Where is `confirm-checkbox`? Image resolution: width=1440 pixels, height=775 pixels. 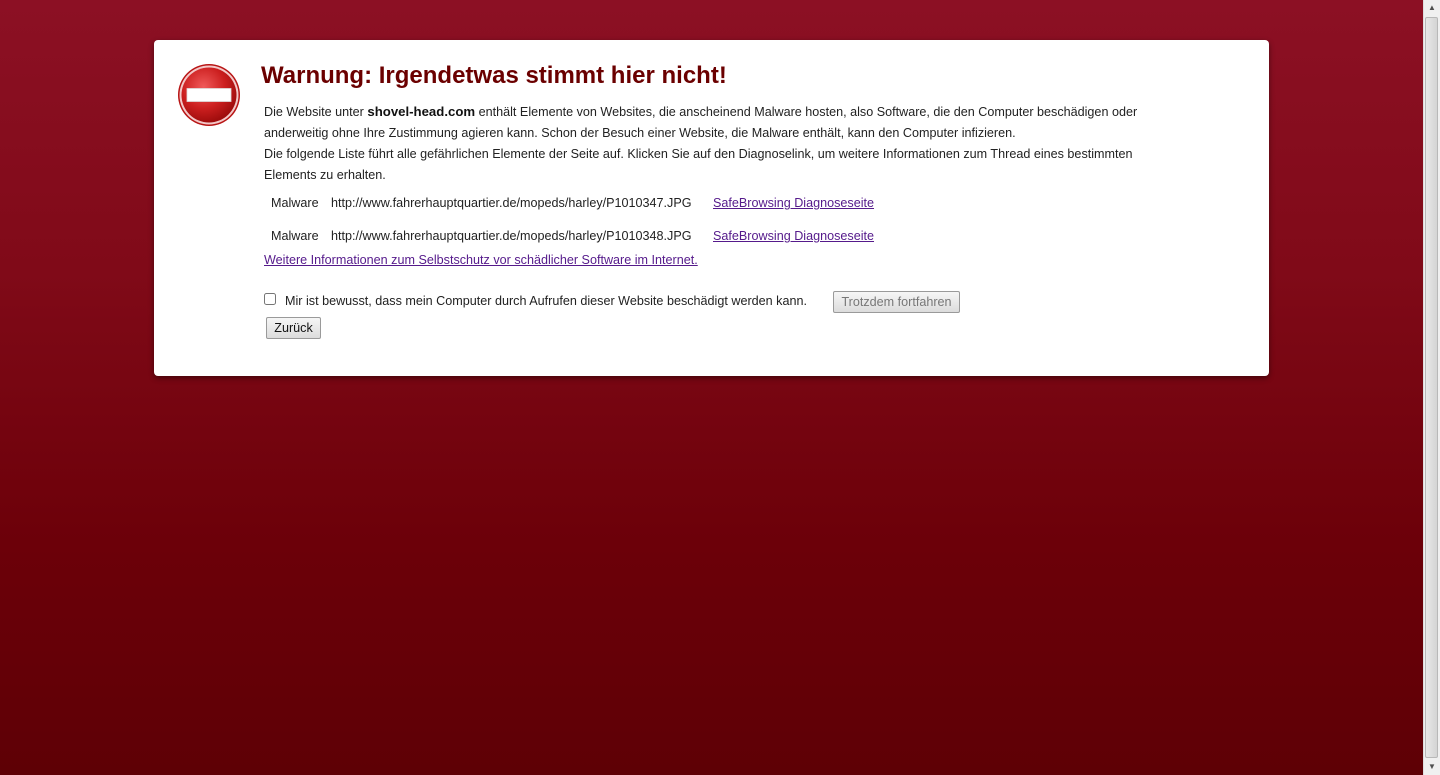
confirm-checkbox is located at coordinates (270, 299).